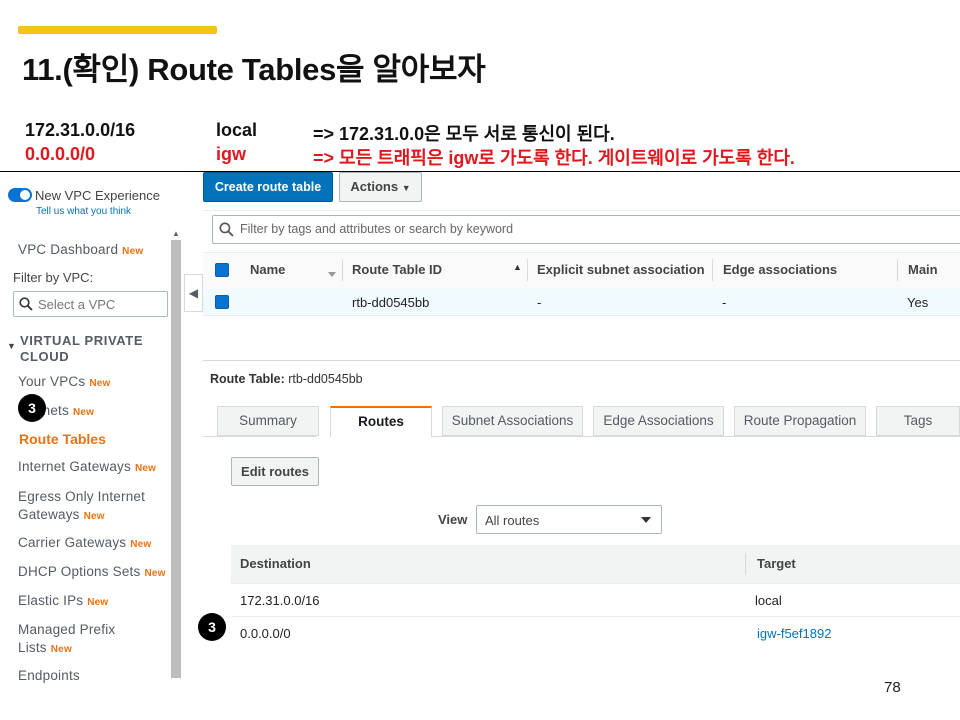 The width and height of the screenshot is (960, 720). Describe the element at coordinates (595, 616) in the screenshot. I see `row-divider` at that location.